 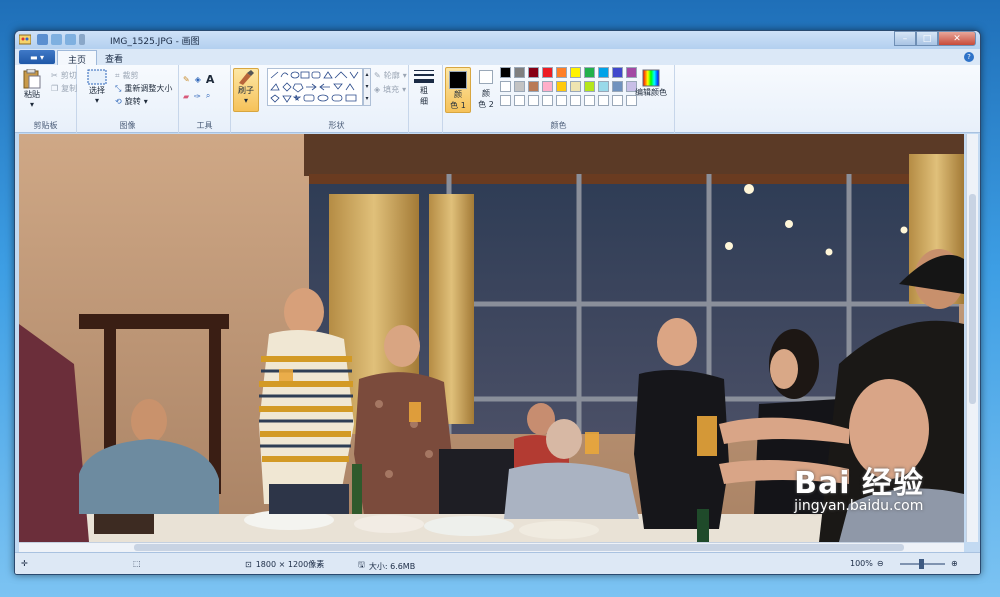 I want to click on customize-qat-icon, so click(x=82, y=39).